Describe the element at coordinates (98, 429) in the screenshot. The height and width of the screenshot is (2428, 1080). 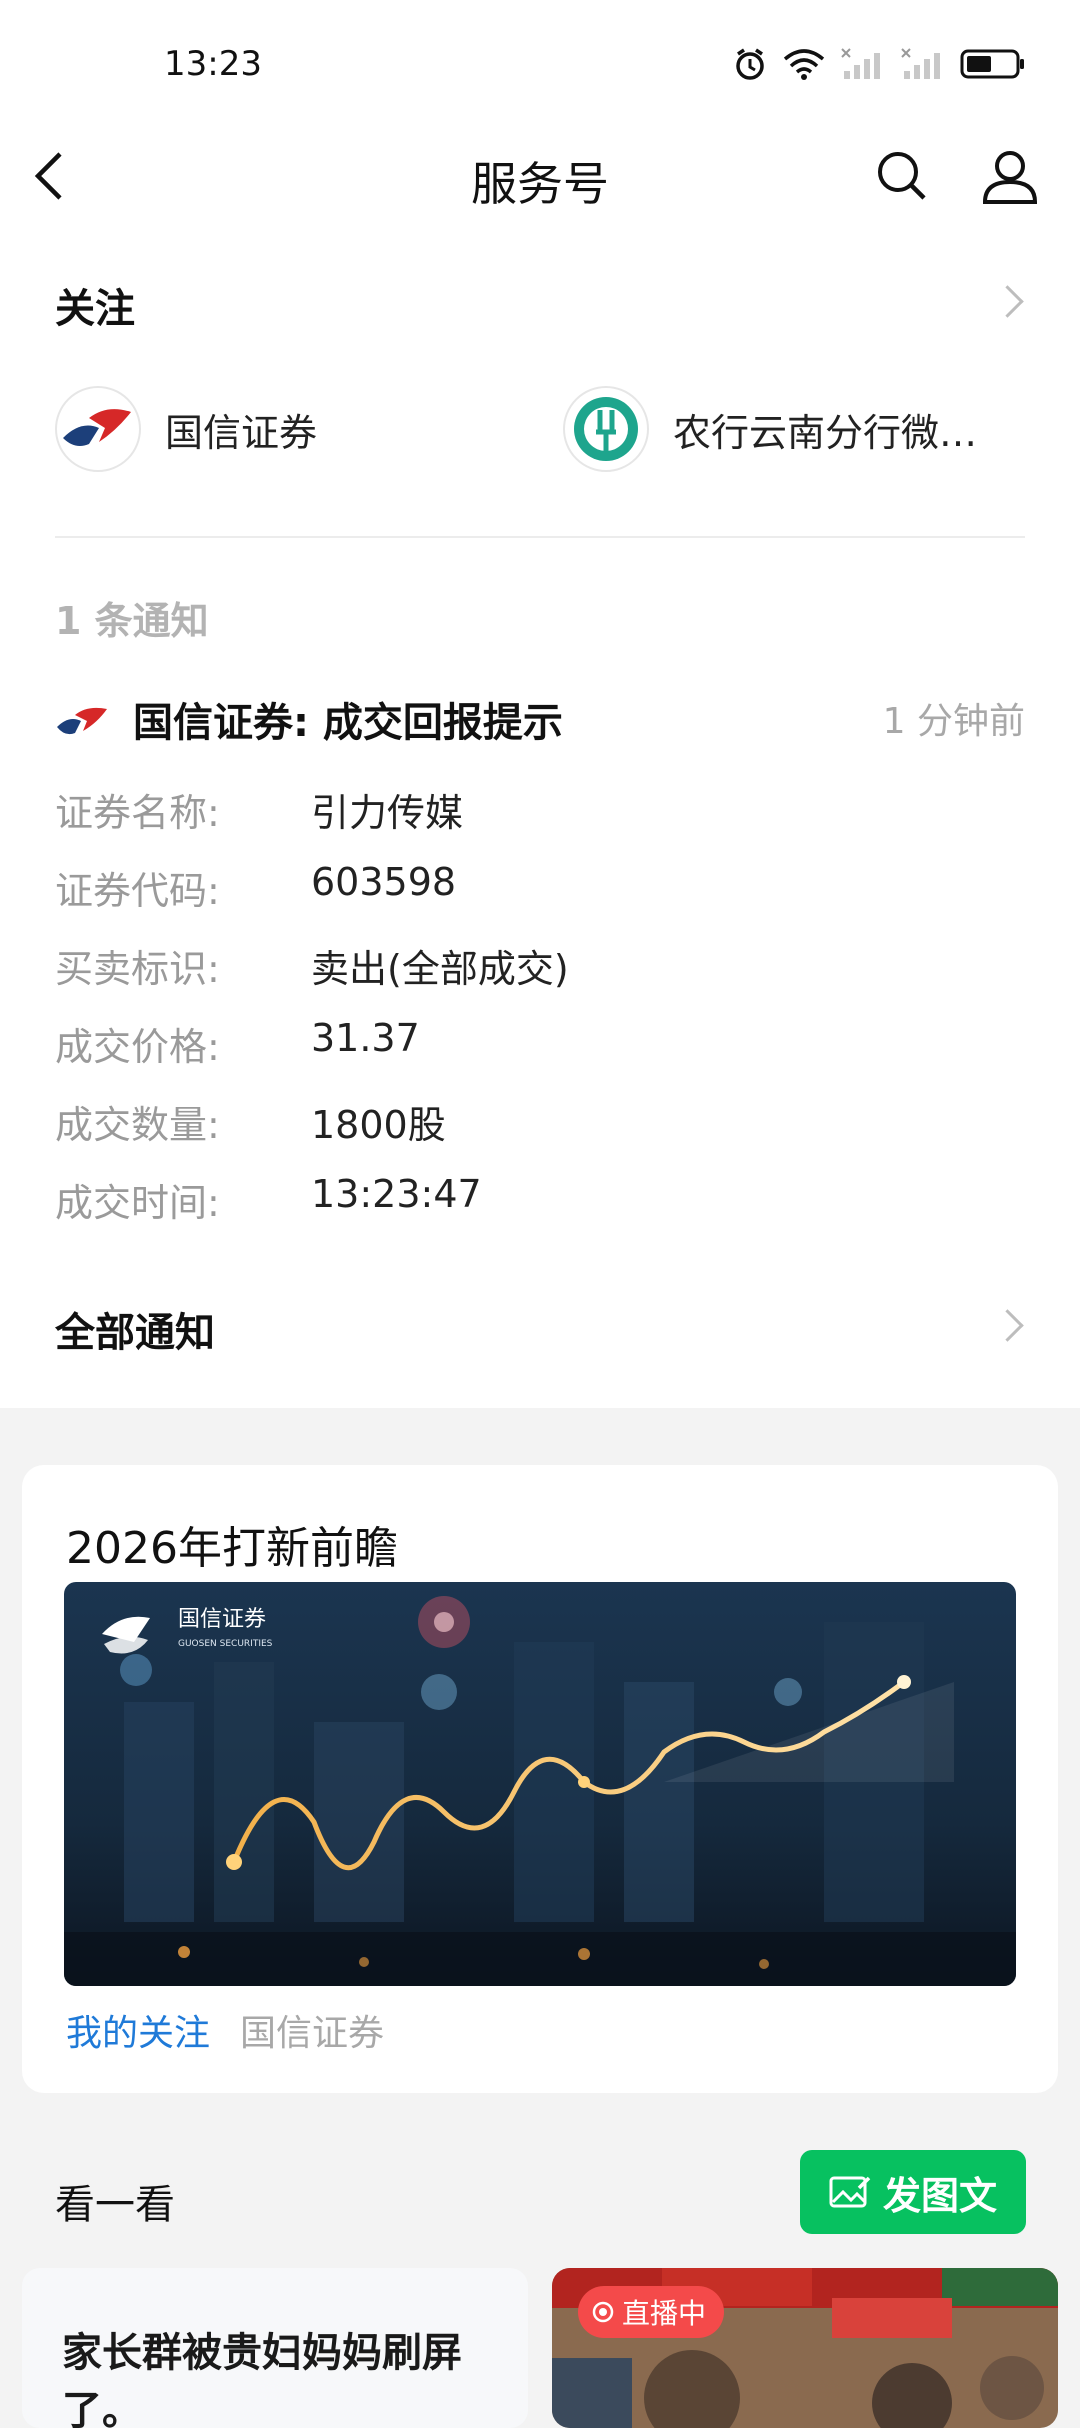
I see `guosen-logo-icon` at that location.